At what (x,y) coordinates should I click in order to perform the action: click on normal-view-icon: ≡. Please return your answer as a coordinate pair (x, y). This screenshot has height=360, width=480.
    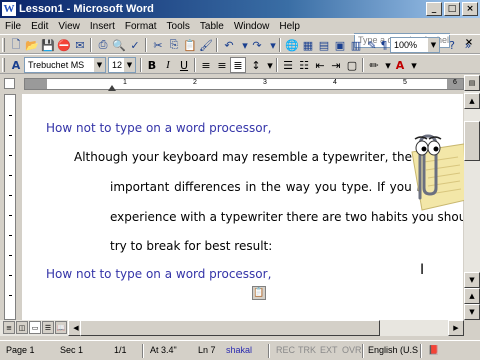
    Looking at the image, I should click on (9, 327).